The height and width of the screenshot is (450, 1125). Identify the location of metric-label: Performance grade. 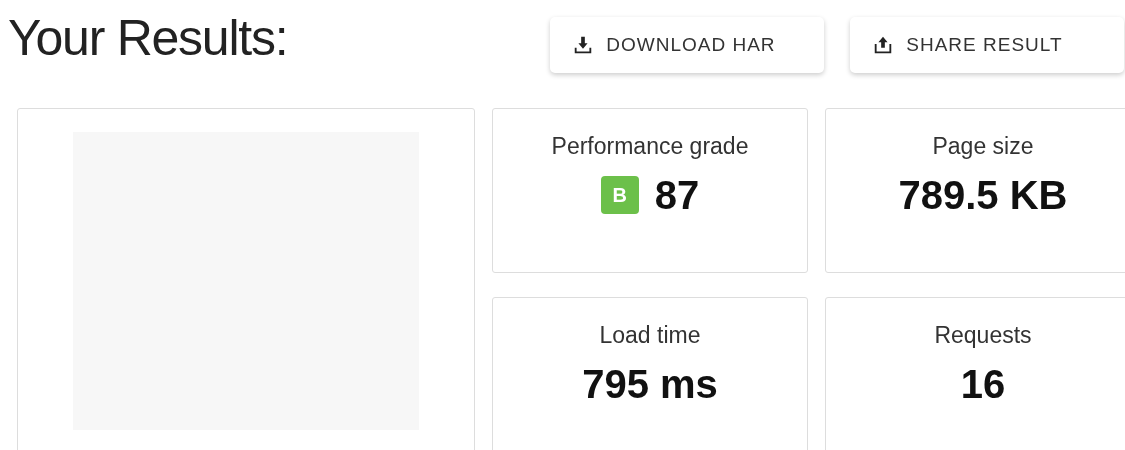
(650, 146).